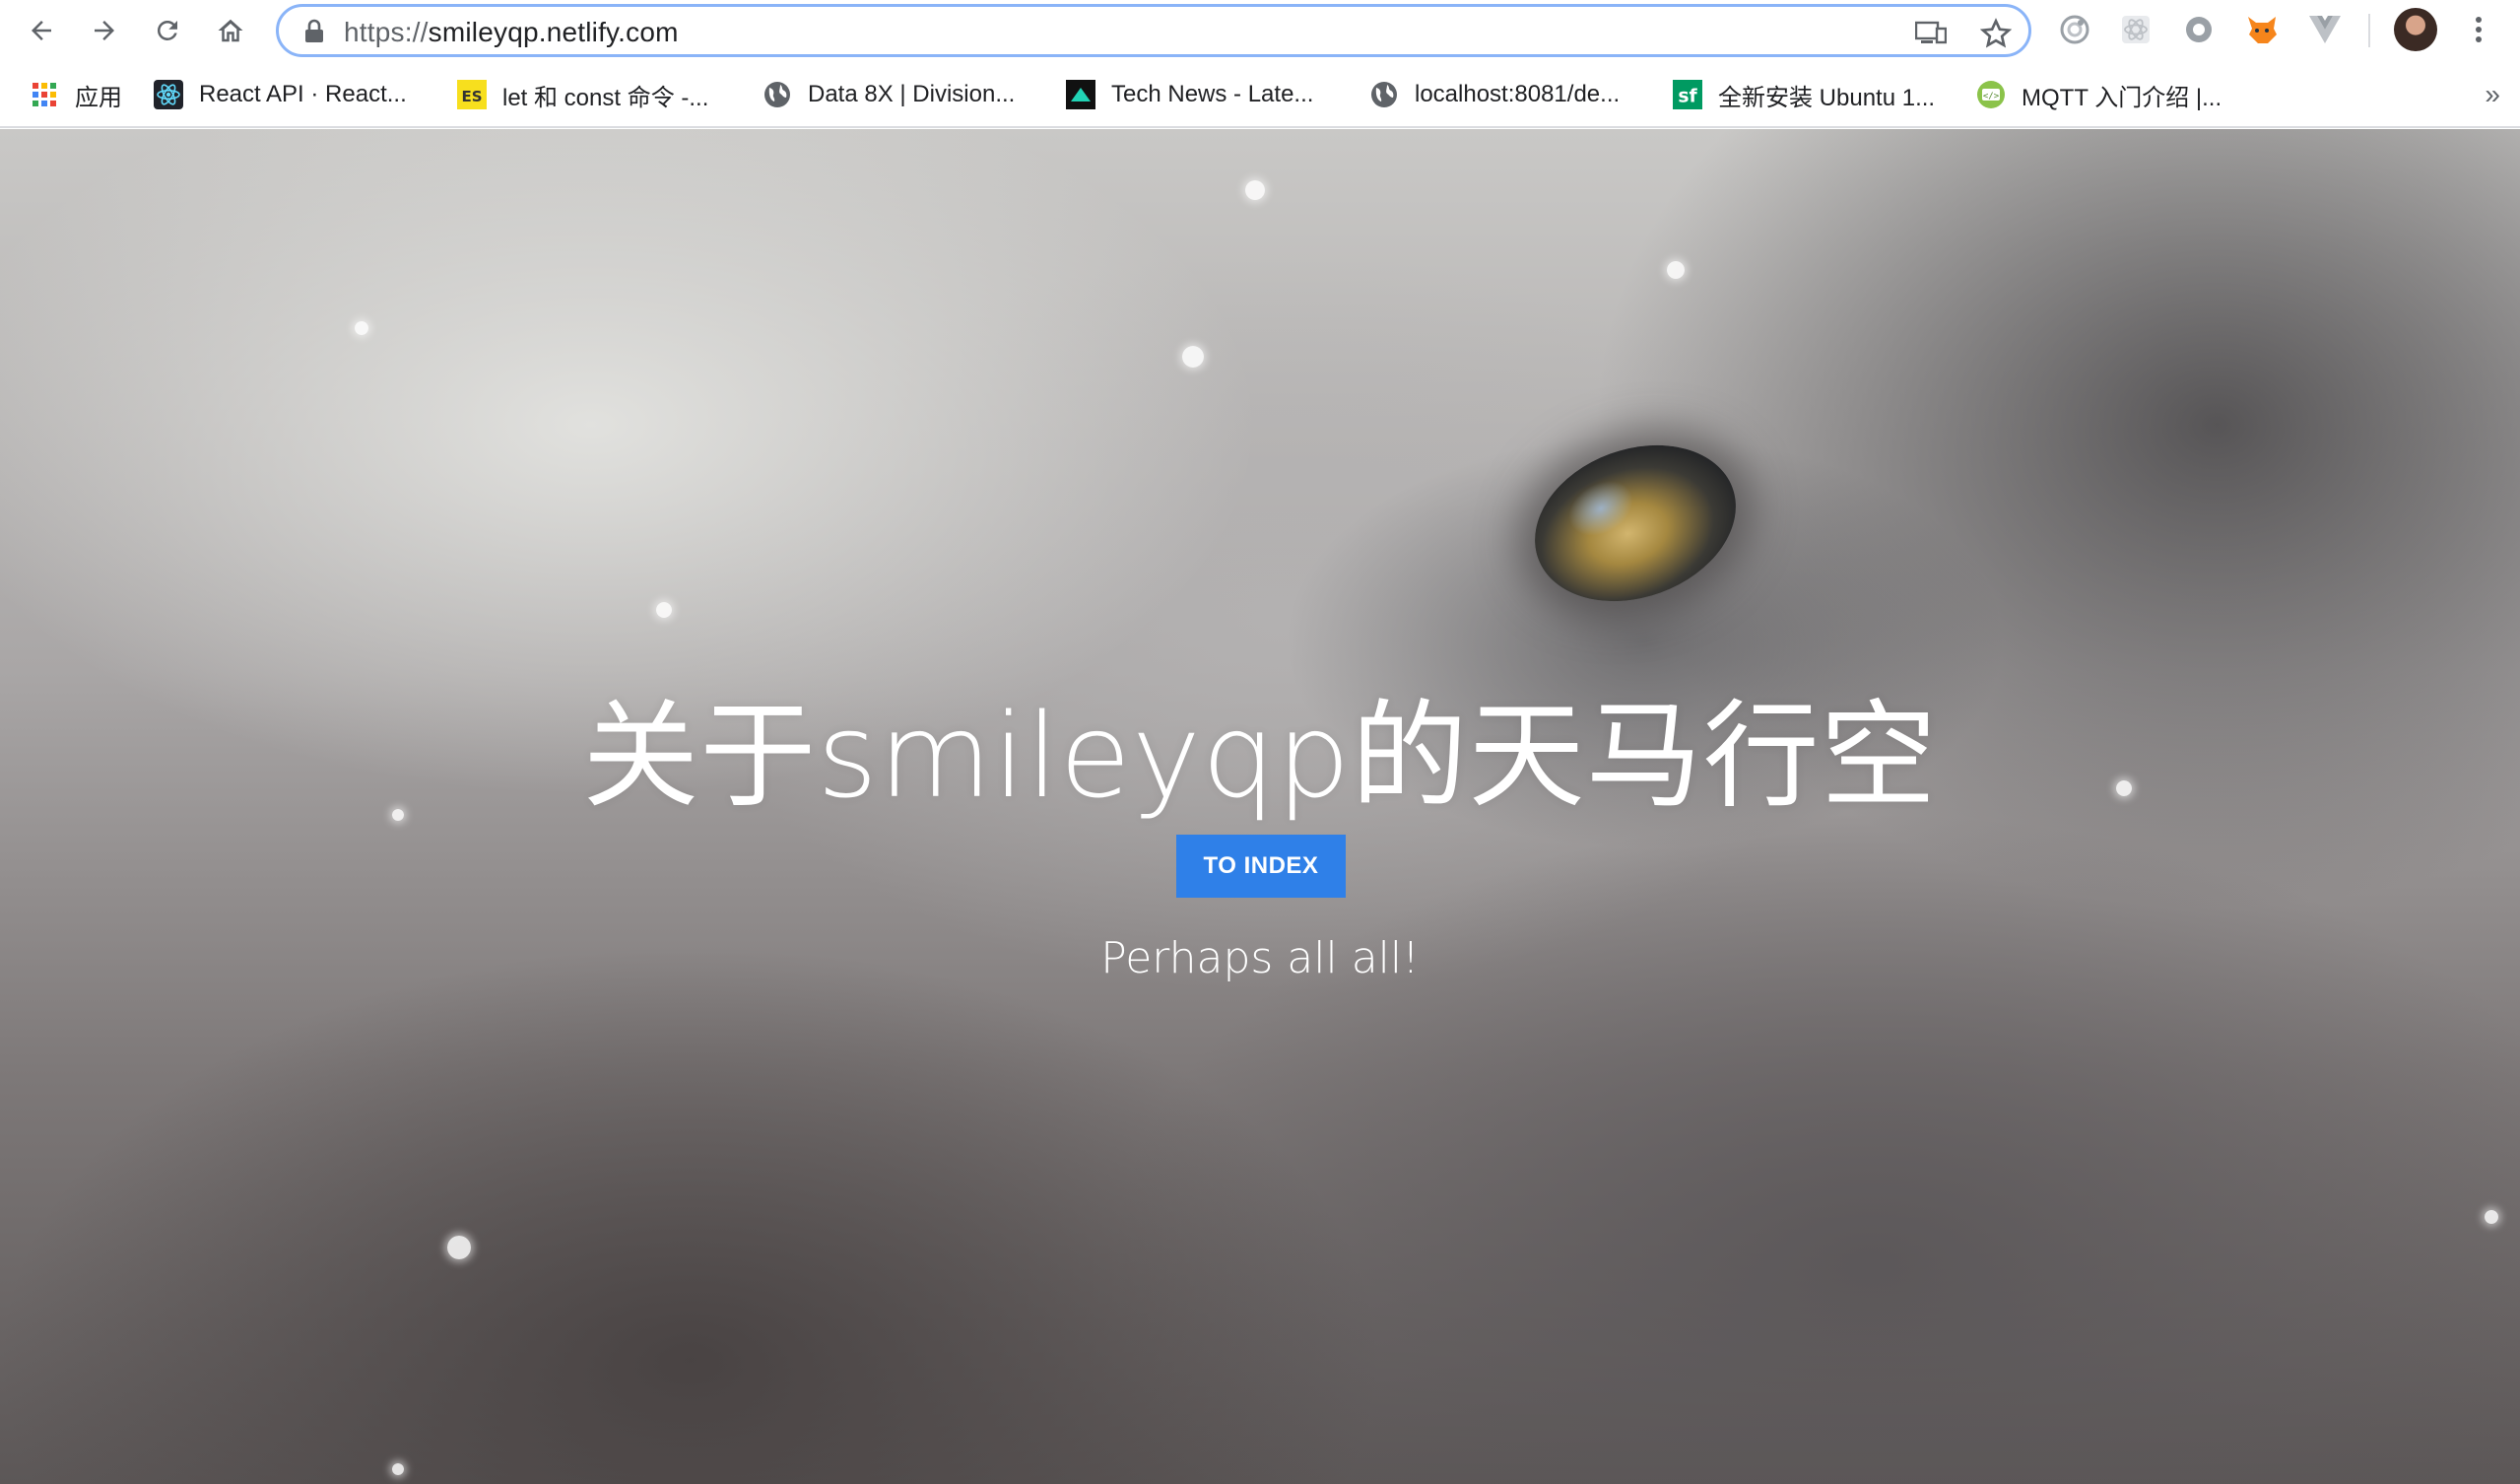 The image size is (2520, 1484). I want to click on svg-text: sf, so click(1687, 97).